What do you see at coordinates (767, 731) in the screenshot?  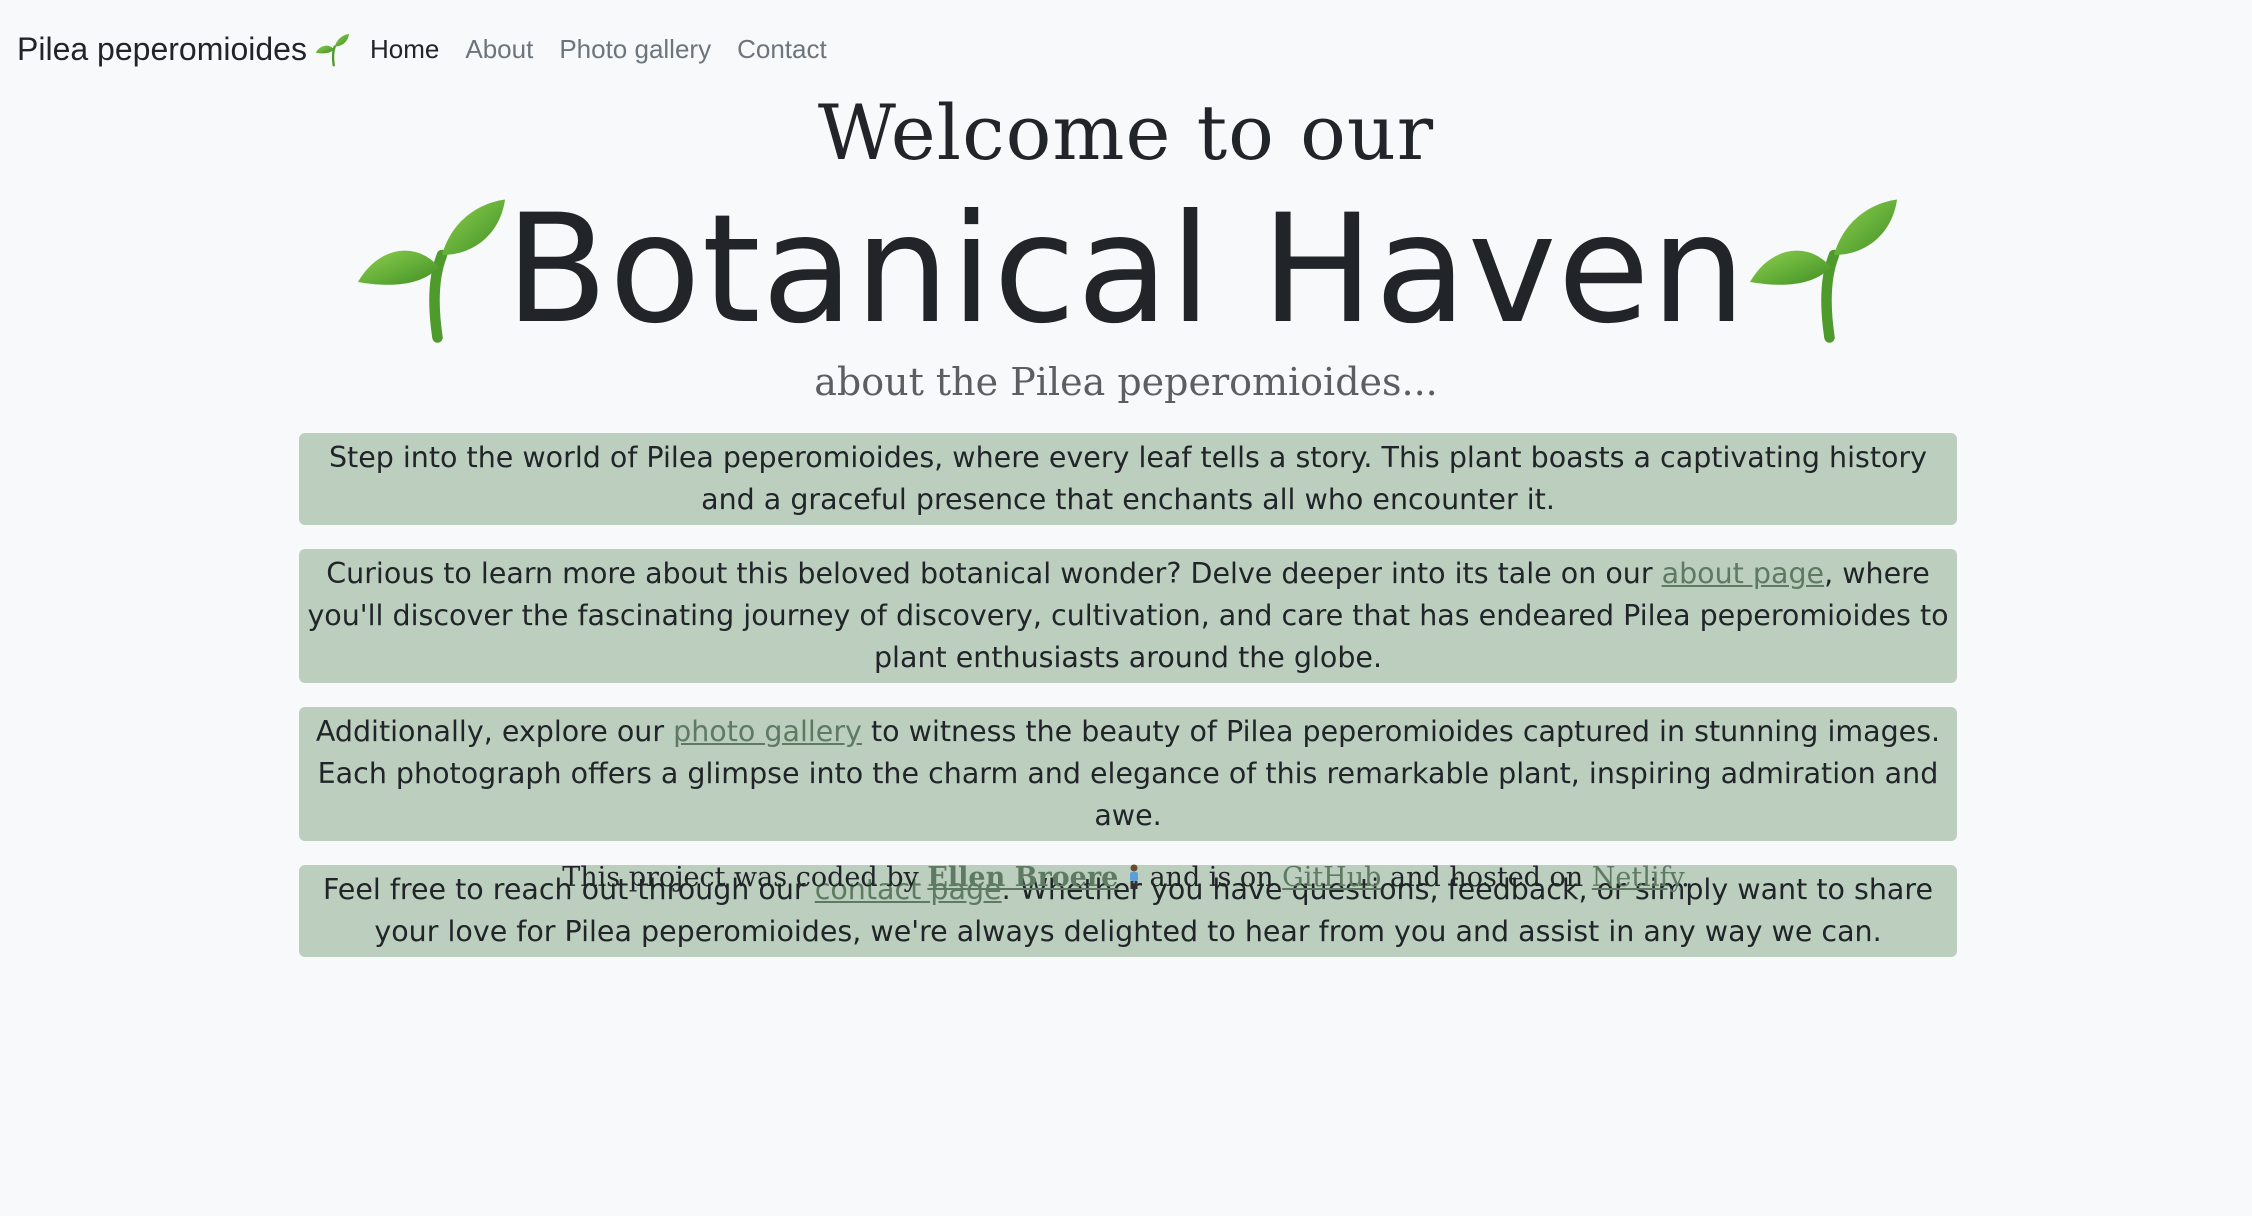 I see `photo-gallery-link: photo gallery` at bounding box center [767, 731].